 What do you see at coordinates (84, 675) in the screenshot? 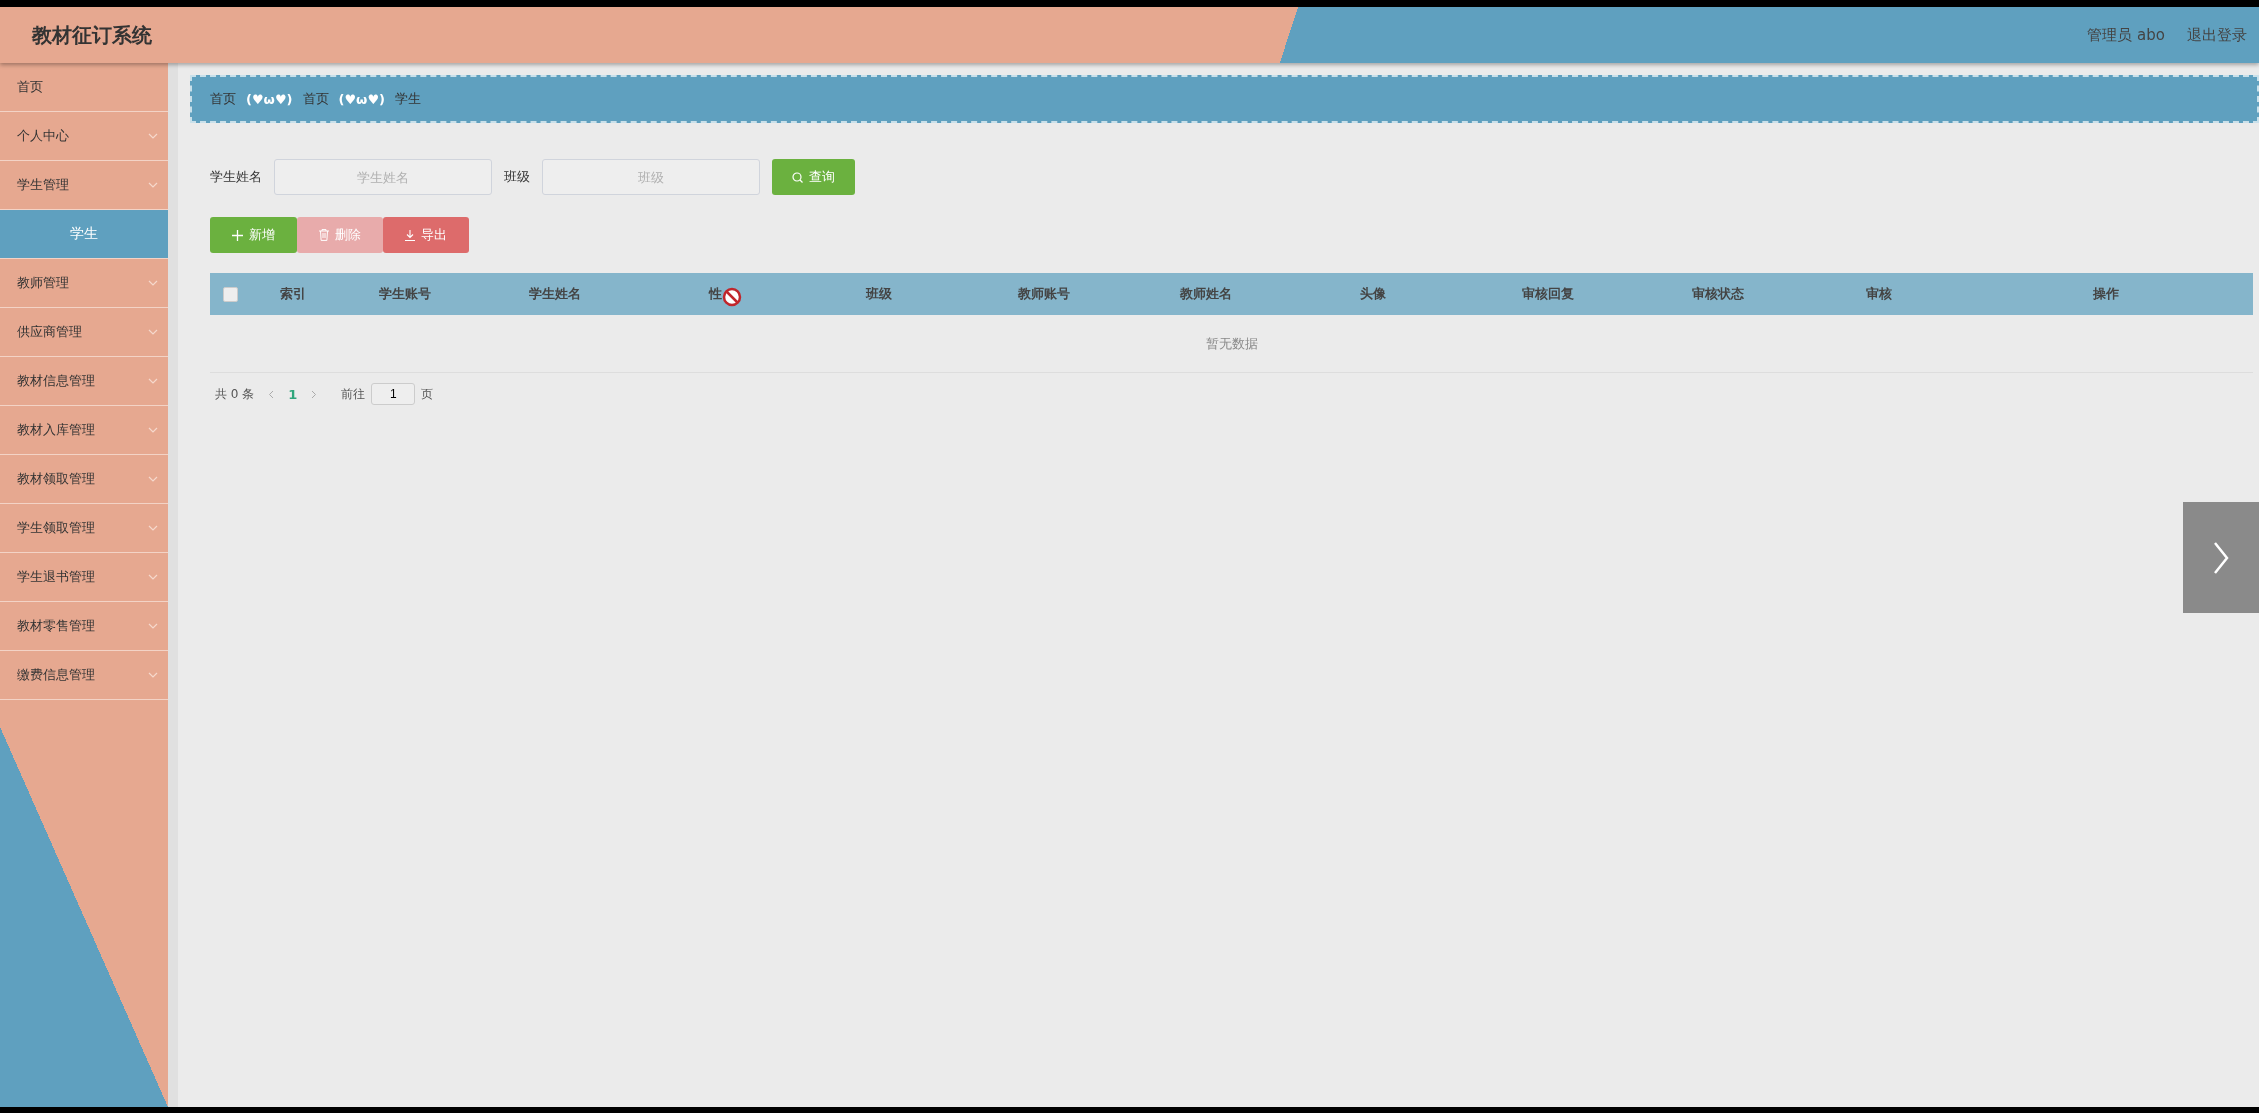
I see `sidebar-item: 缴费信息管理` at bounding box center [84, 675].